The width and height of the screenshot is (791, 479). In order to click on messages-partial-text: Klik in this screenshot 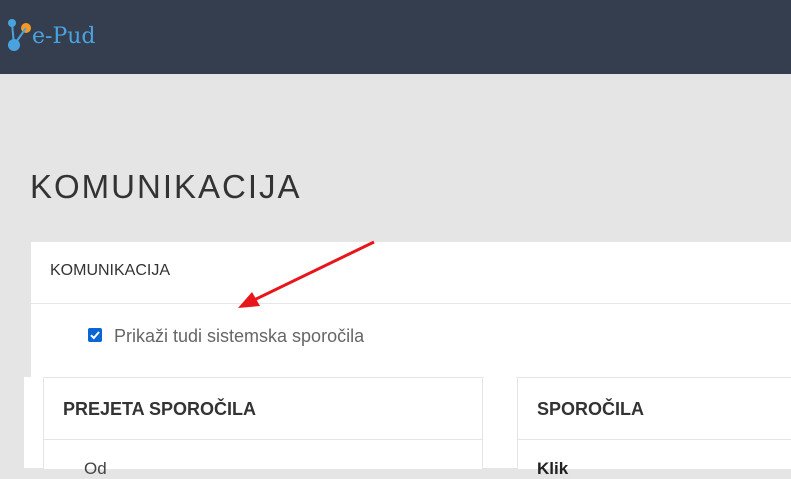, I will do `click(553, 468)`.